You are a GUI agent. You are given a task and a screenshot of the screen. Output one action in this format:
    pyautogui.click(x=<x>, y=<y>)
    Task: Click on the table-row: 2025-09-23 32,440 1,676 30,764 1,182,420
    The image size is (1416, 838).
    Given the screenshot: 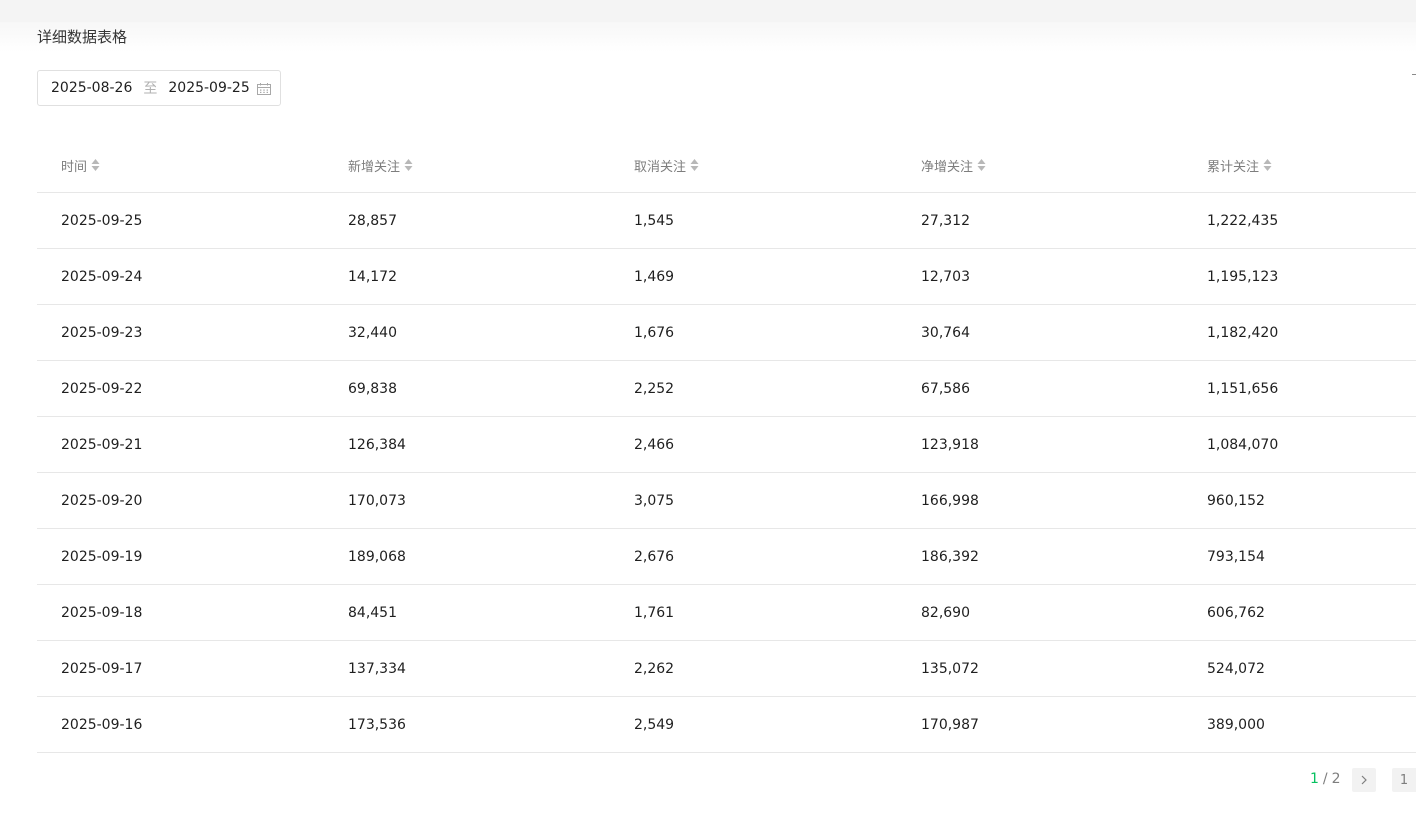 What is the action you would take?
    pyautogui.click(x=726, y=333)
    